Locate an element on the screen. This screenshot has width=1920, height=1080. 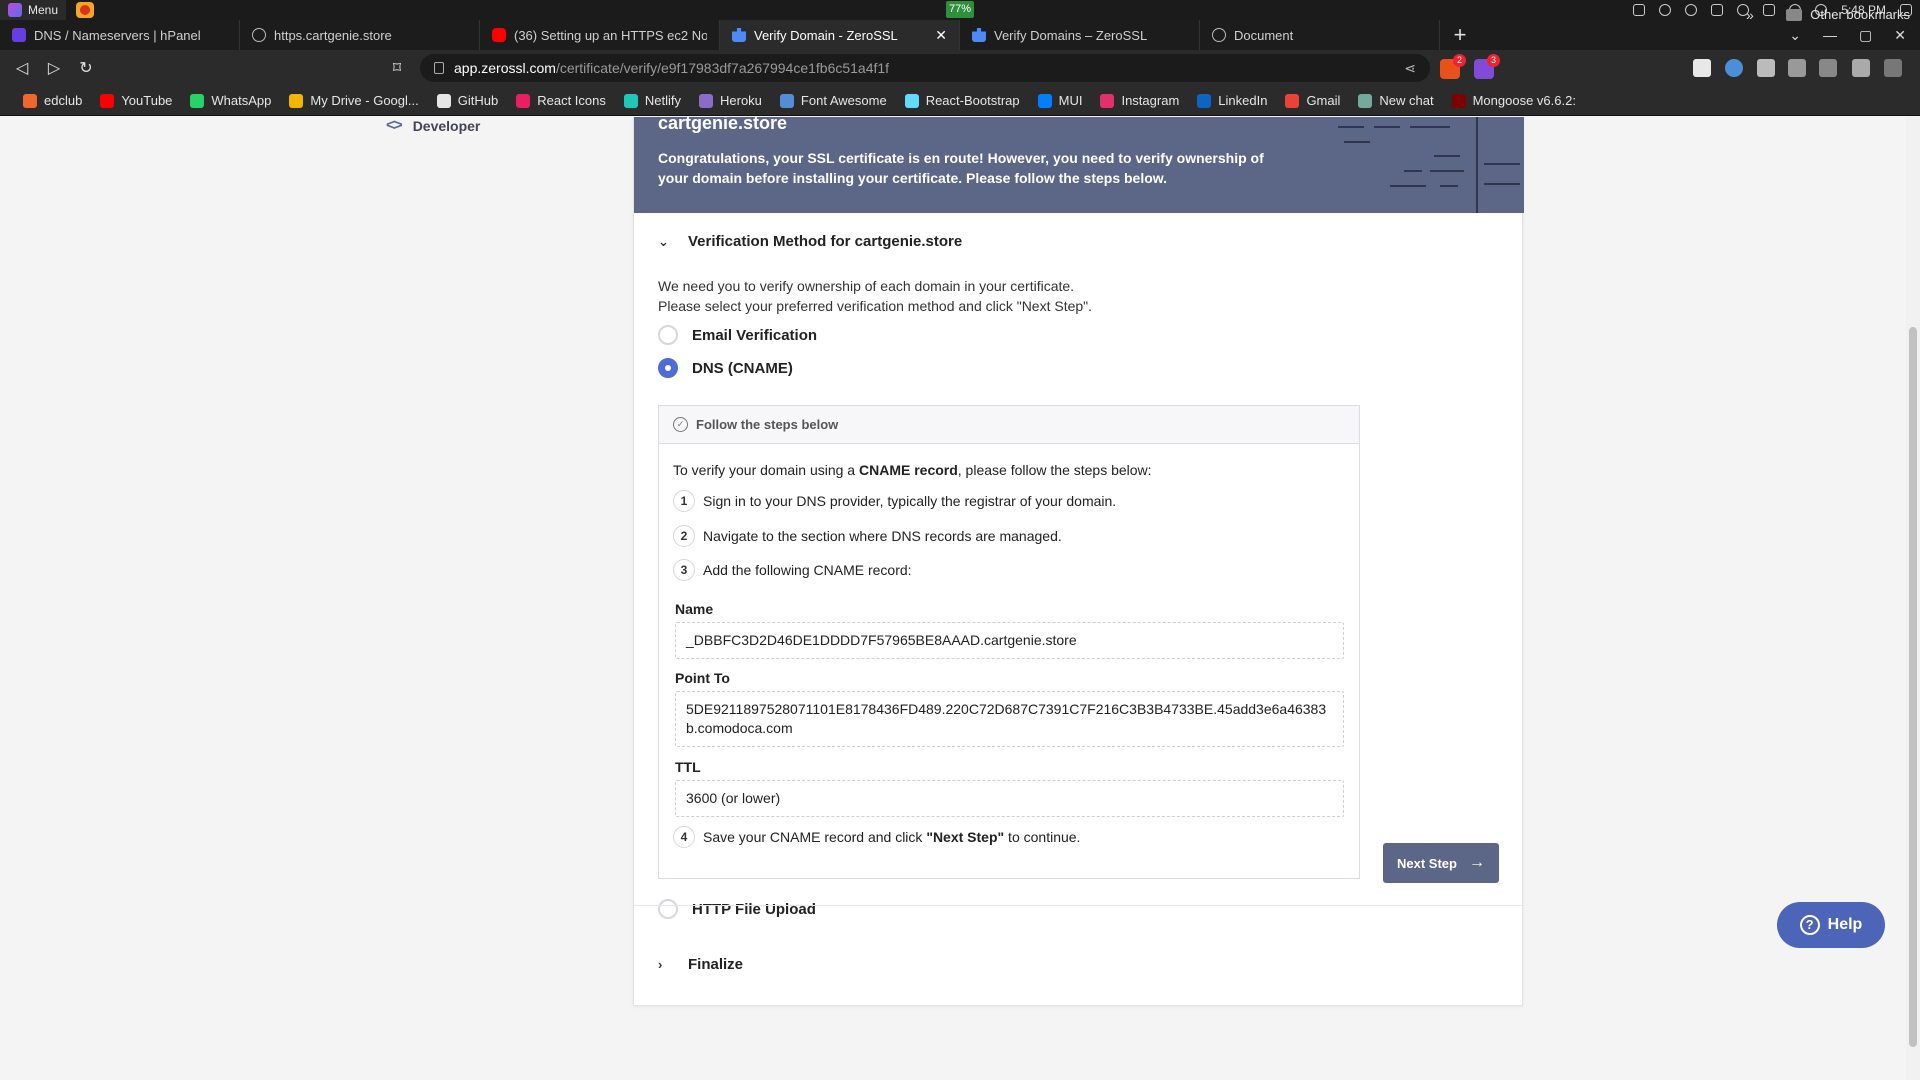
help-button: ? Help is located at coordinates (1831, 925).